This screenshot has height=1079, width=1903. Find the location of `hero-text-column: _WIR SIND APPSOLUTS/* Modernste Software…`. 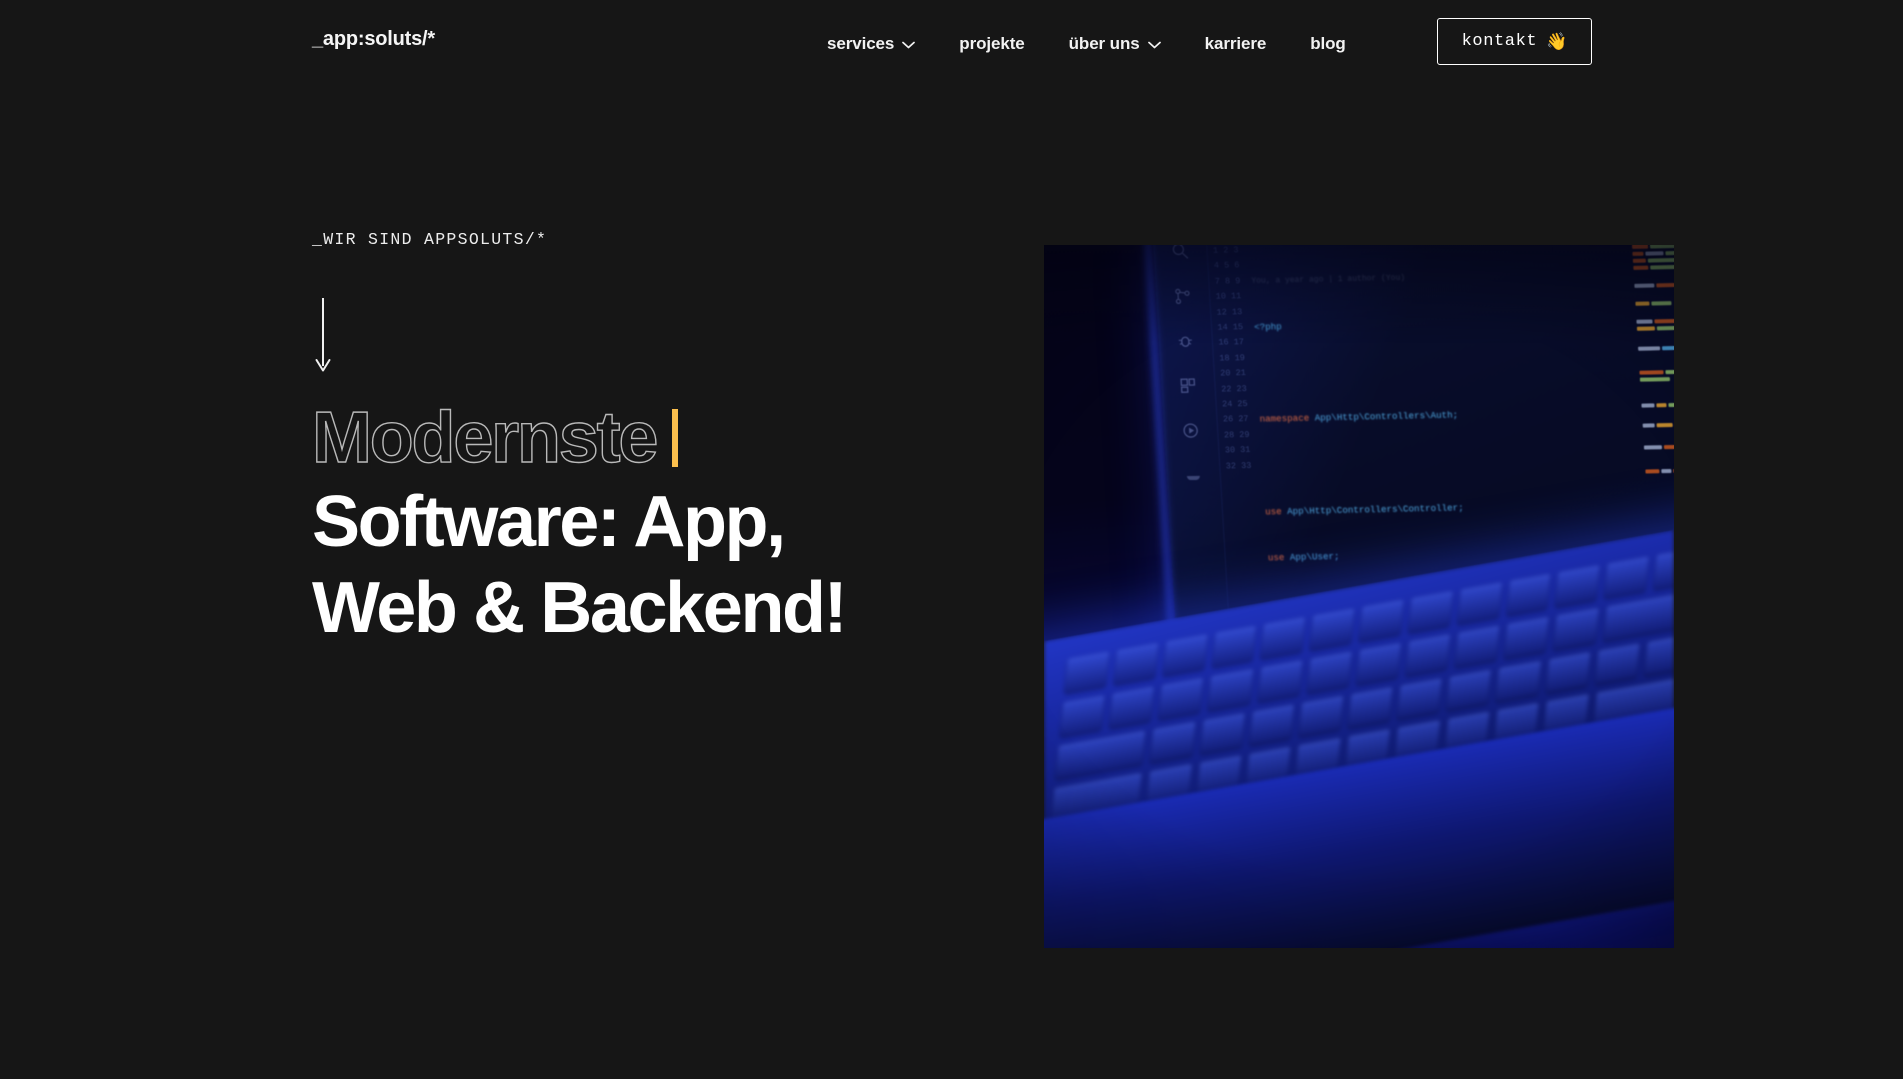

hero-text-column: _WIR SIND APPSOLUTS/* Modernste Software… is located at coordinates (671, 437).